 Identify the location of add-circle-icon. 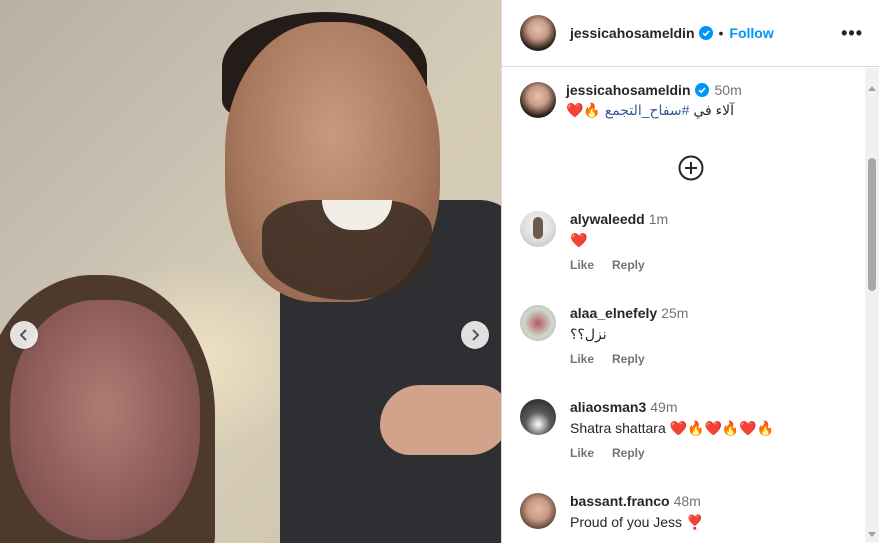
(690, 168).